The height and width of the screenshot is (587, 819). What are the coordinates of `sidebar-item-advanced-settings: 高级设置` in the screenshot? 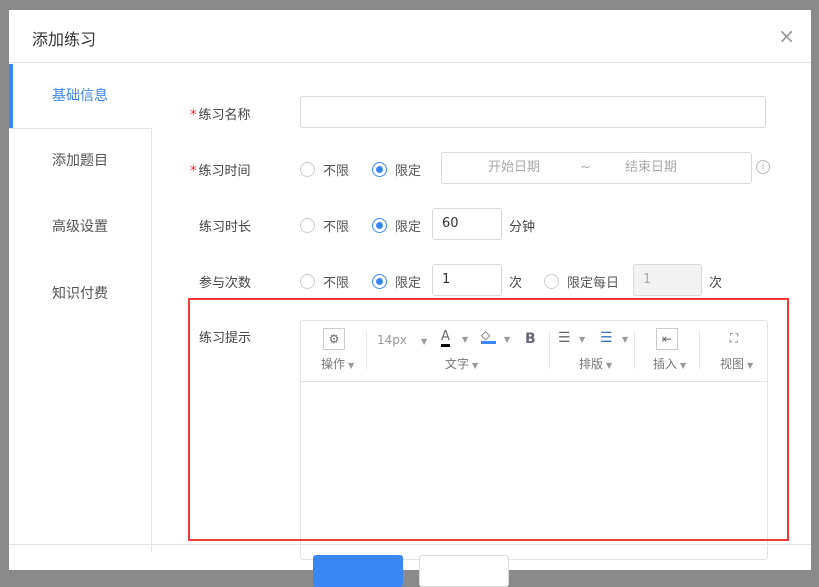 It's located at (80, 227).